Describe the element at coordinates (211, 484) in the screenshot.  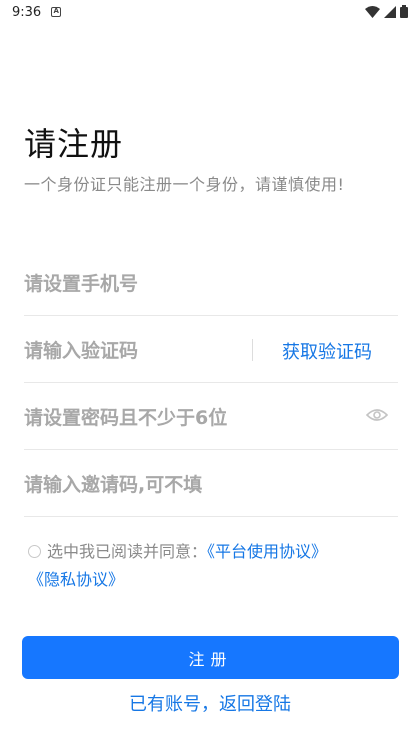
I see `invite-code-field: 请输入邀请码,可不填` at that location.